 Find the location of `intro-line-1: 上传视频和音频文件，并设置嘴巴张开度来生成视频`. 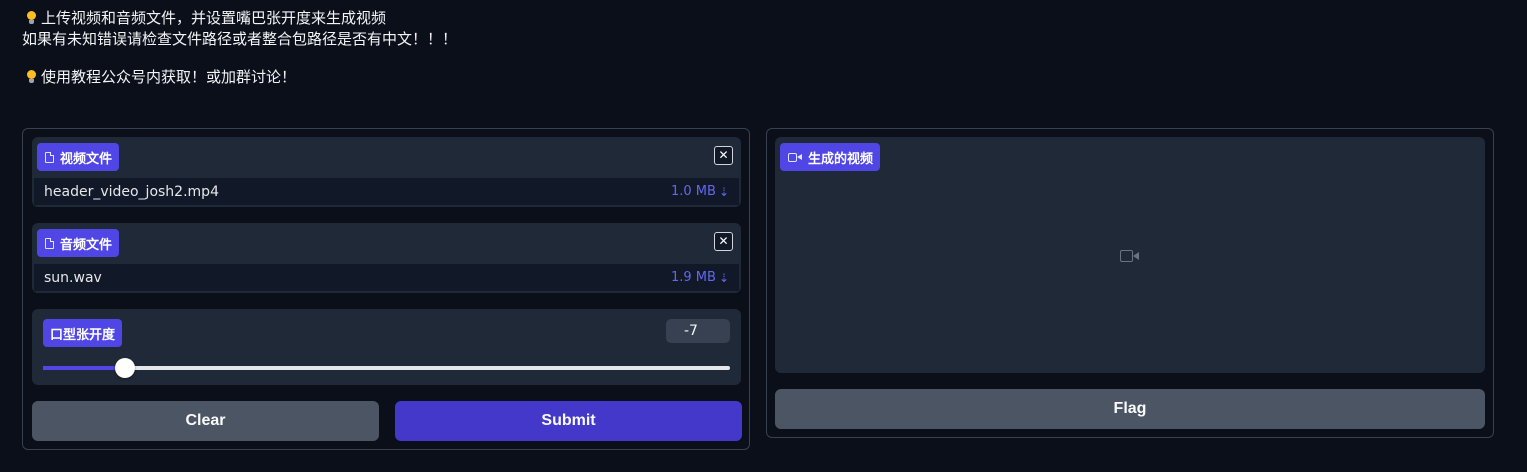

intro-line-1: 上传视频和音频文件，并设置嘴巴张开度来生成视频 is located at coordinates (239, 18).